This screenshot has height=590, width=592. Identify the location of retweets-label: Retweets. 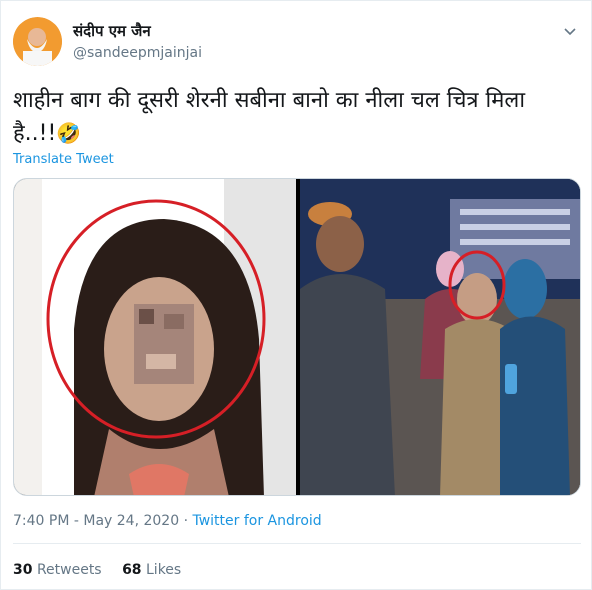
(69, 570).